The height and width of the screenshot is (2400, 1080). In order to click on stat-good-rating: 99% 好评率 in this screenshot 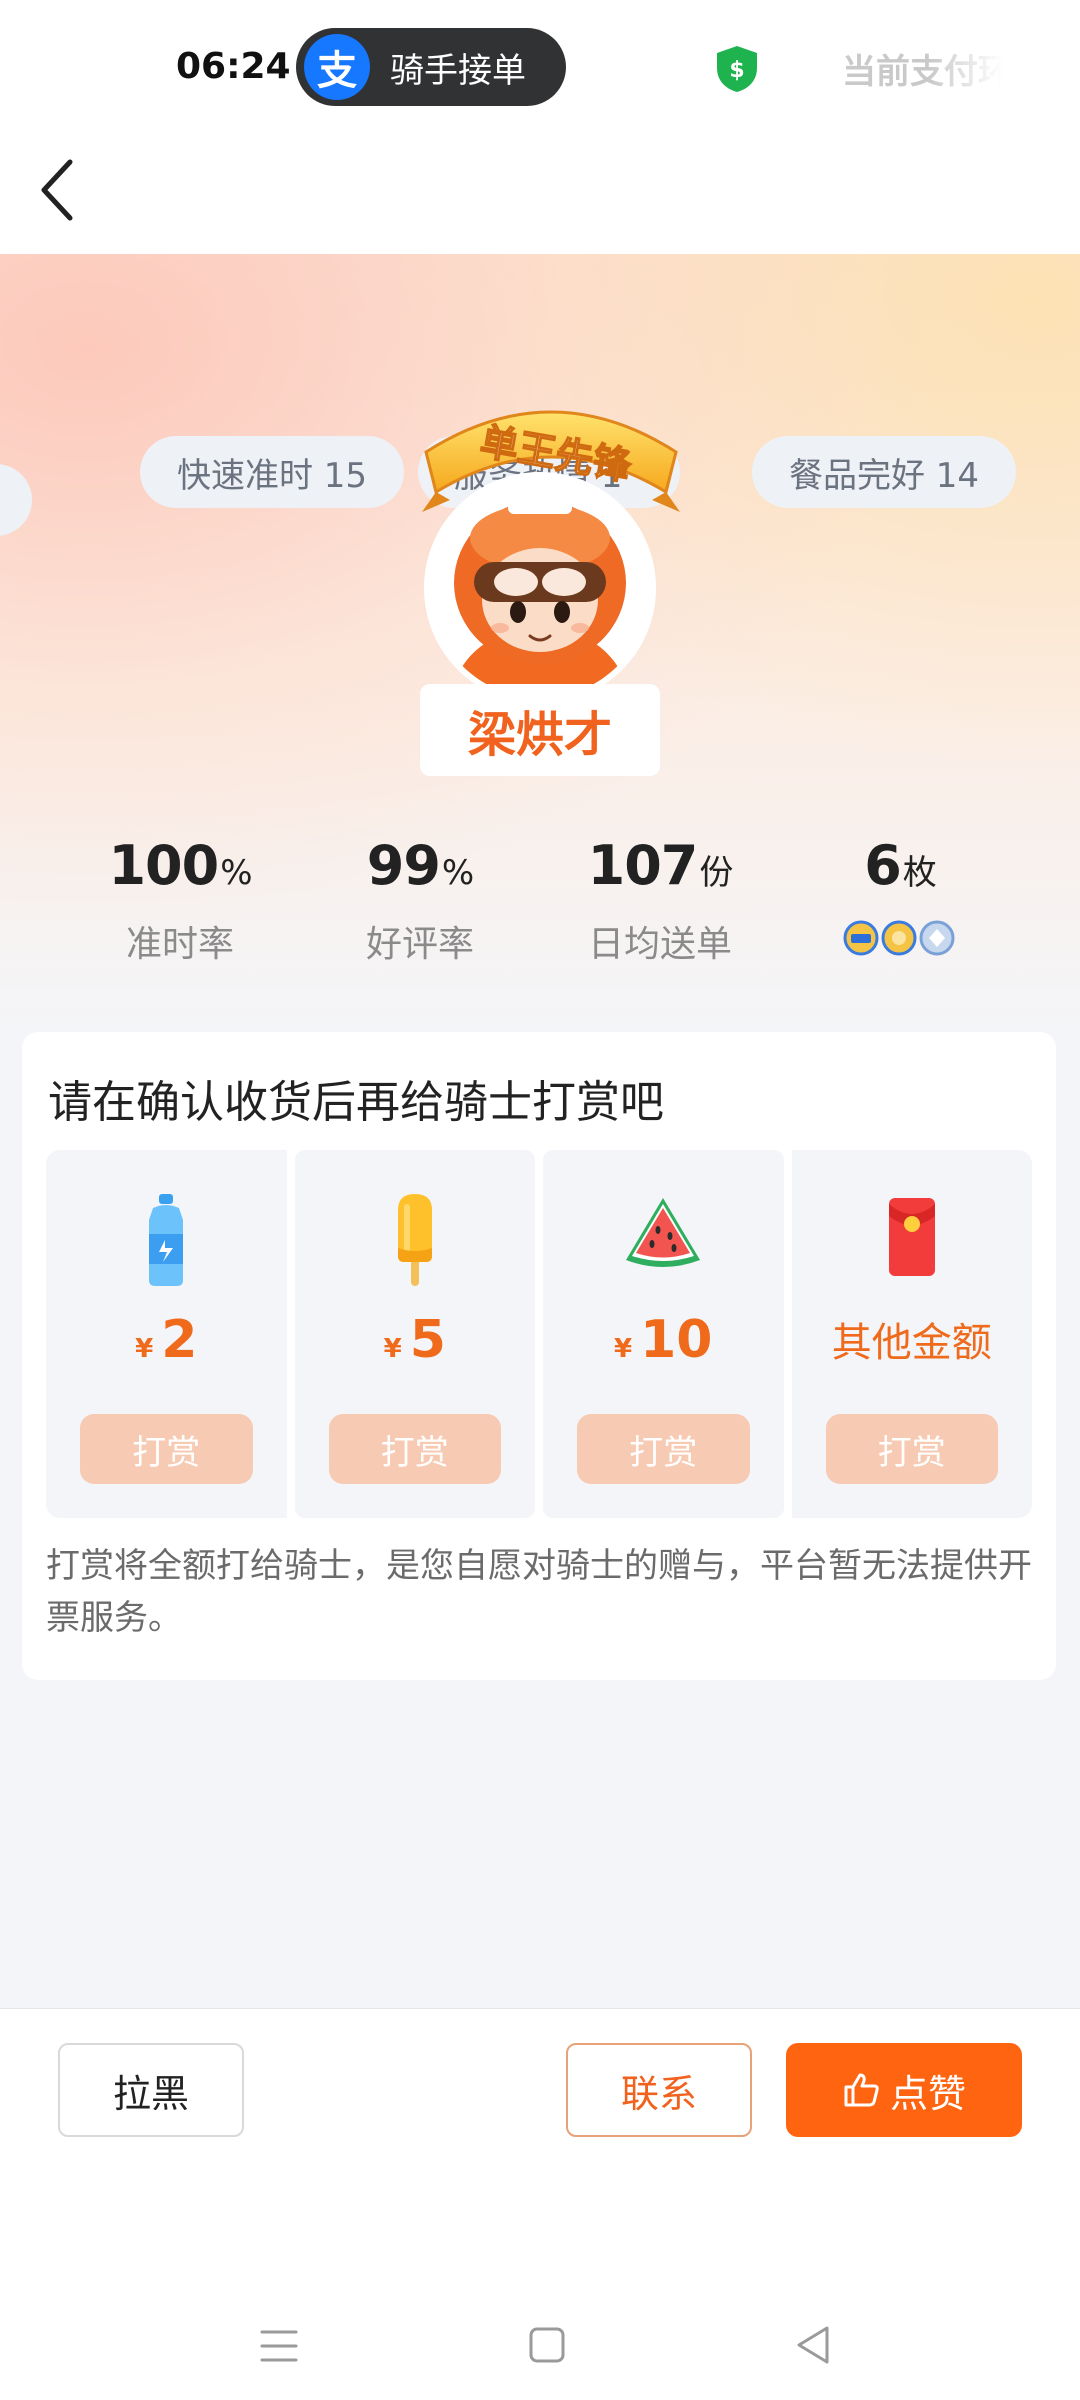, I will do `click(420, 900)`.